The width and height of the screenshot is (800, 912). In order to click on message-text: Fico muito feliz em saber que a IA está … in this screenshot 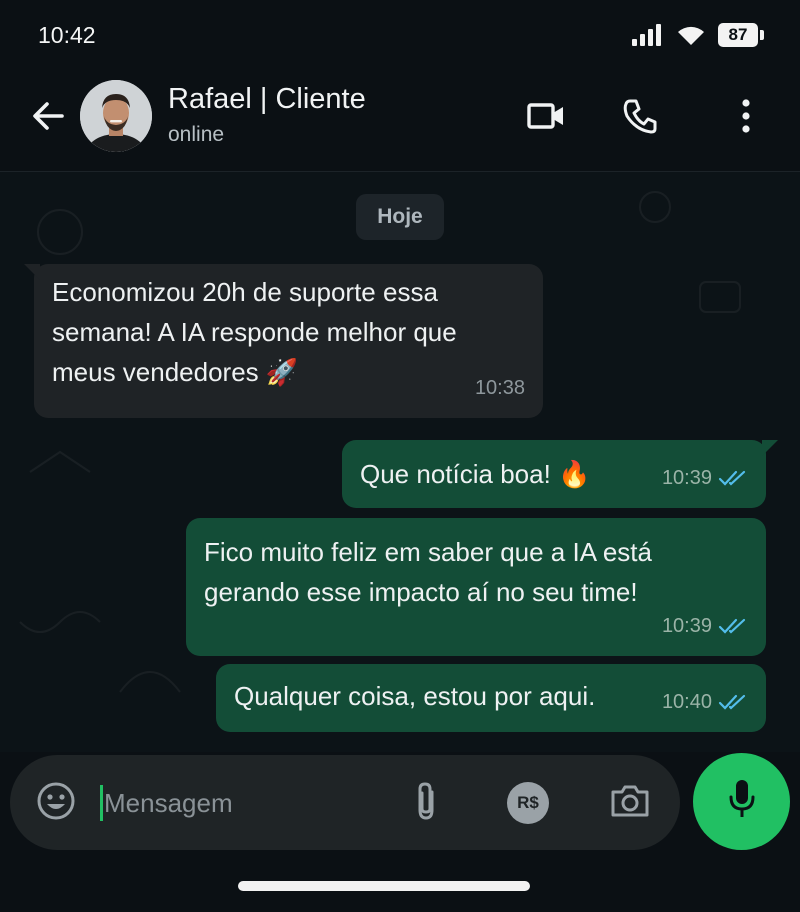, I will do `click(428, 572)`.